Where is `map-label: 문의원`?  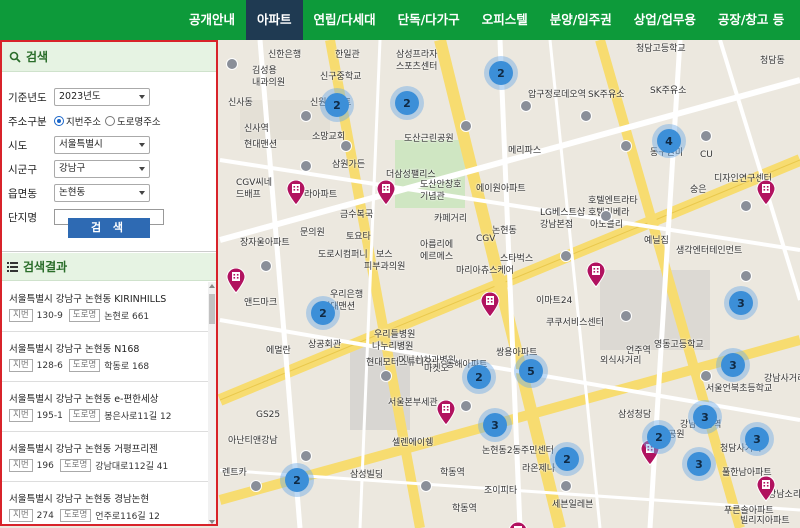
map-label: 문의원 is located at coordinates (312, 233).